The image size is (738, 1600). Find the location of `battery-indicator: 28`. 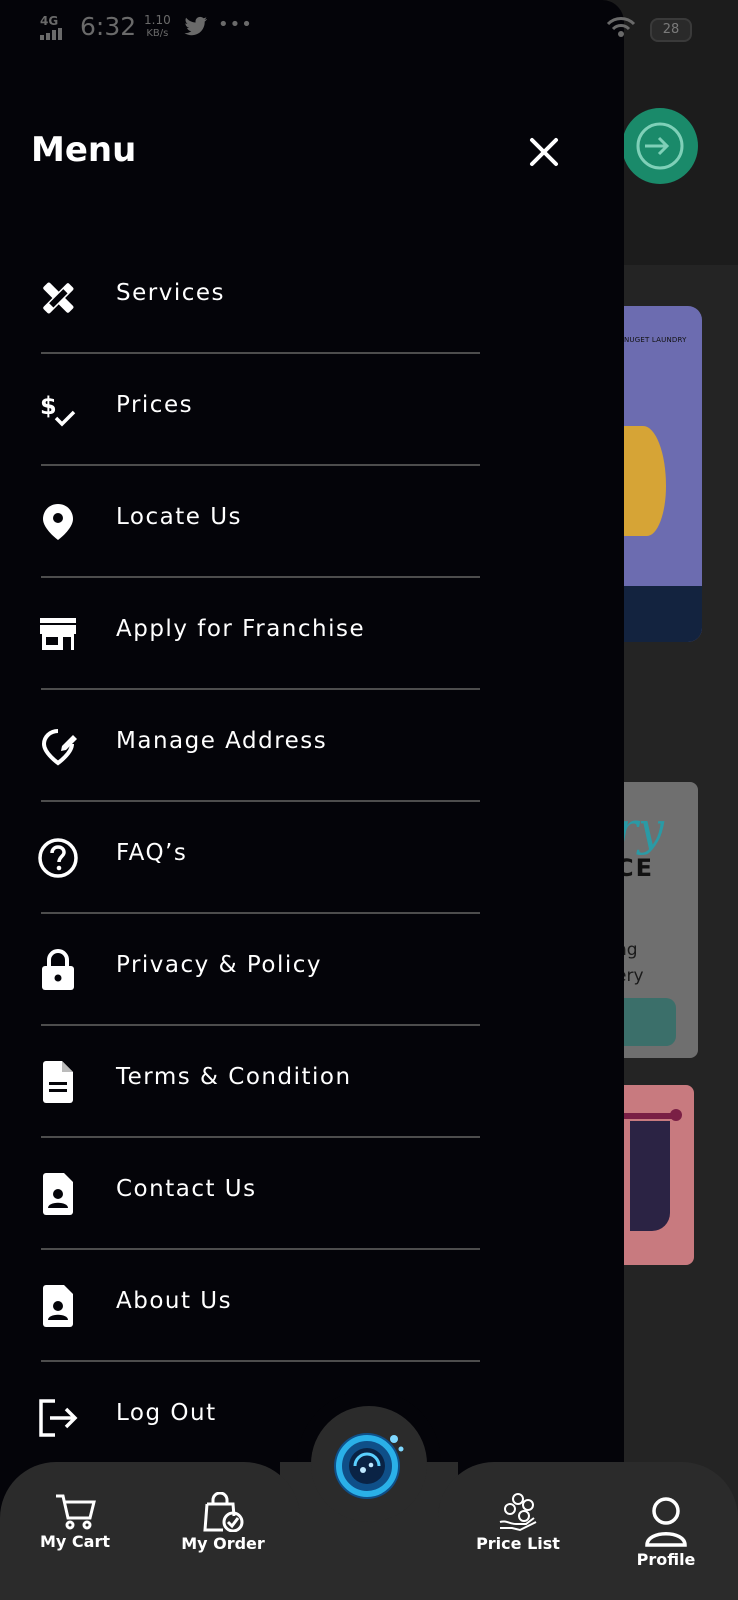

battery-indicator: 28 is located at coordinates (671, 30).